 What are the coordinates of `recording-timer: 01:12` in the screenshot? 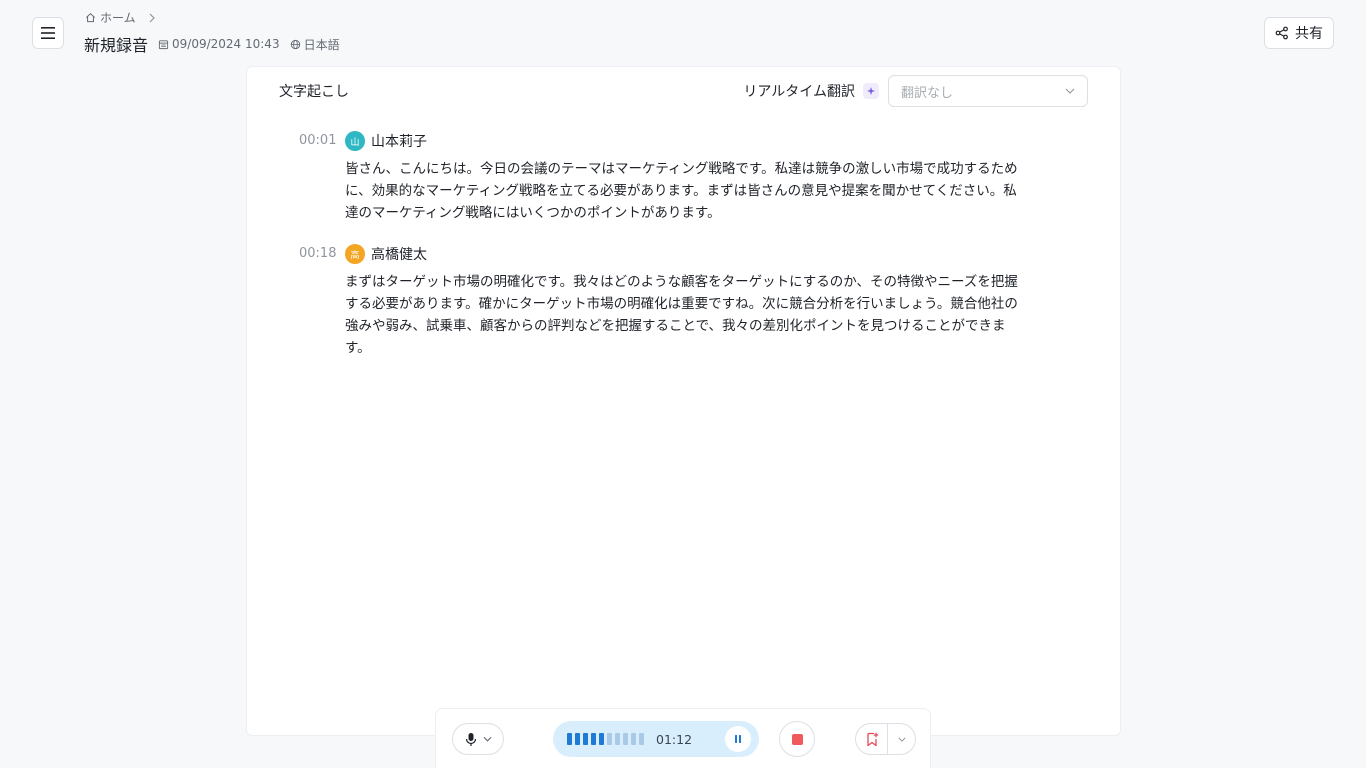 It's located at (674, 739).